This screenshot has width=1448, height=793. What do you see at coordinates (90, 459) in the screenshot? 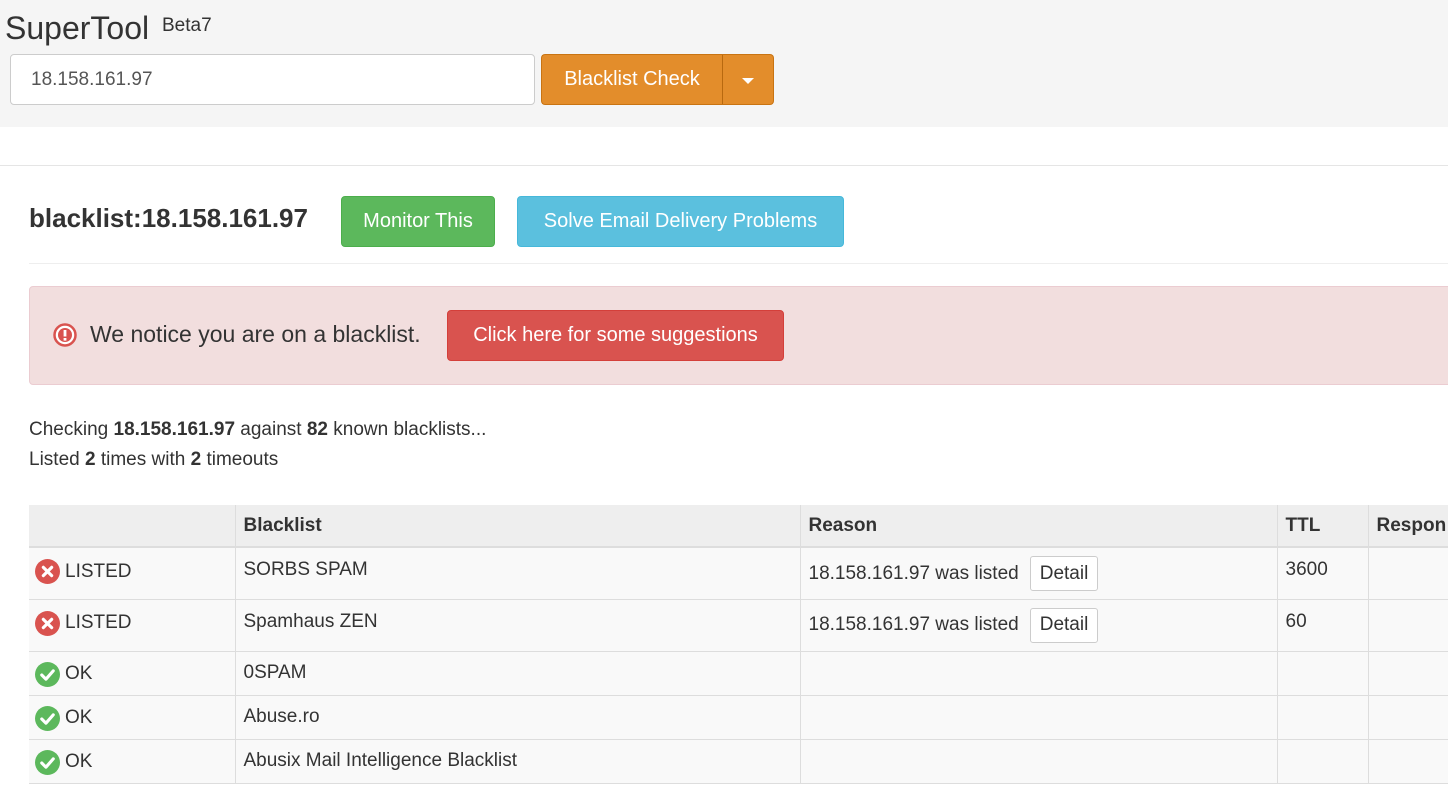
I see `listed-count: 2` at bounding box center [90, 459].